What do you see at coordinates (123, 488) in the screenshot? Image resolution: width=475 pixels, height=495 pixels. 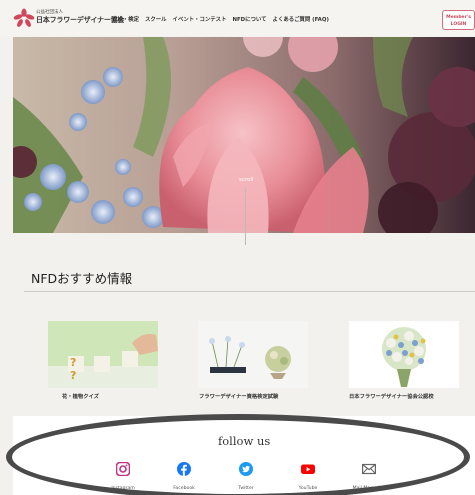 I see `social-label-instagram: Instagram` at bounding box center [123, 488].